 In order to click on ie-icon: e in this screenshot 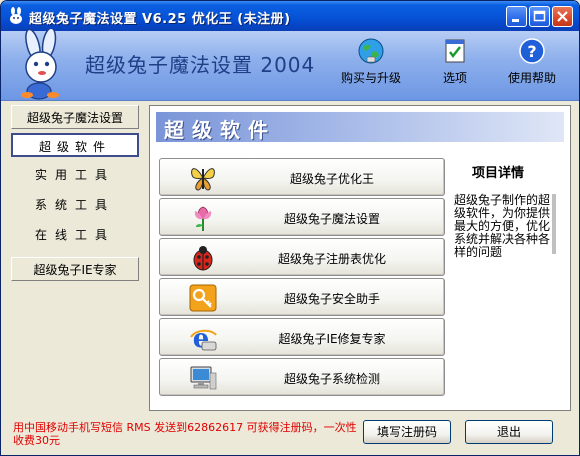, I will do `click(203, 338)`.